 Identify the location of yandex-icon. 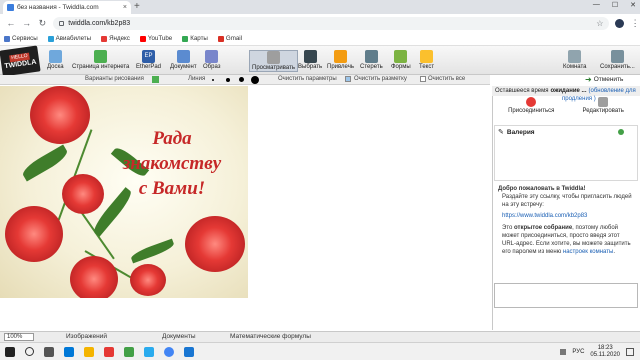
(109, 351).